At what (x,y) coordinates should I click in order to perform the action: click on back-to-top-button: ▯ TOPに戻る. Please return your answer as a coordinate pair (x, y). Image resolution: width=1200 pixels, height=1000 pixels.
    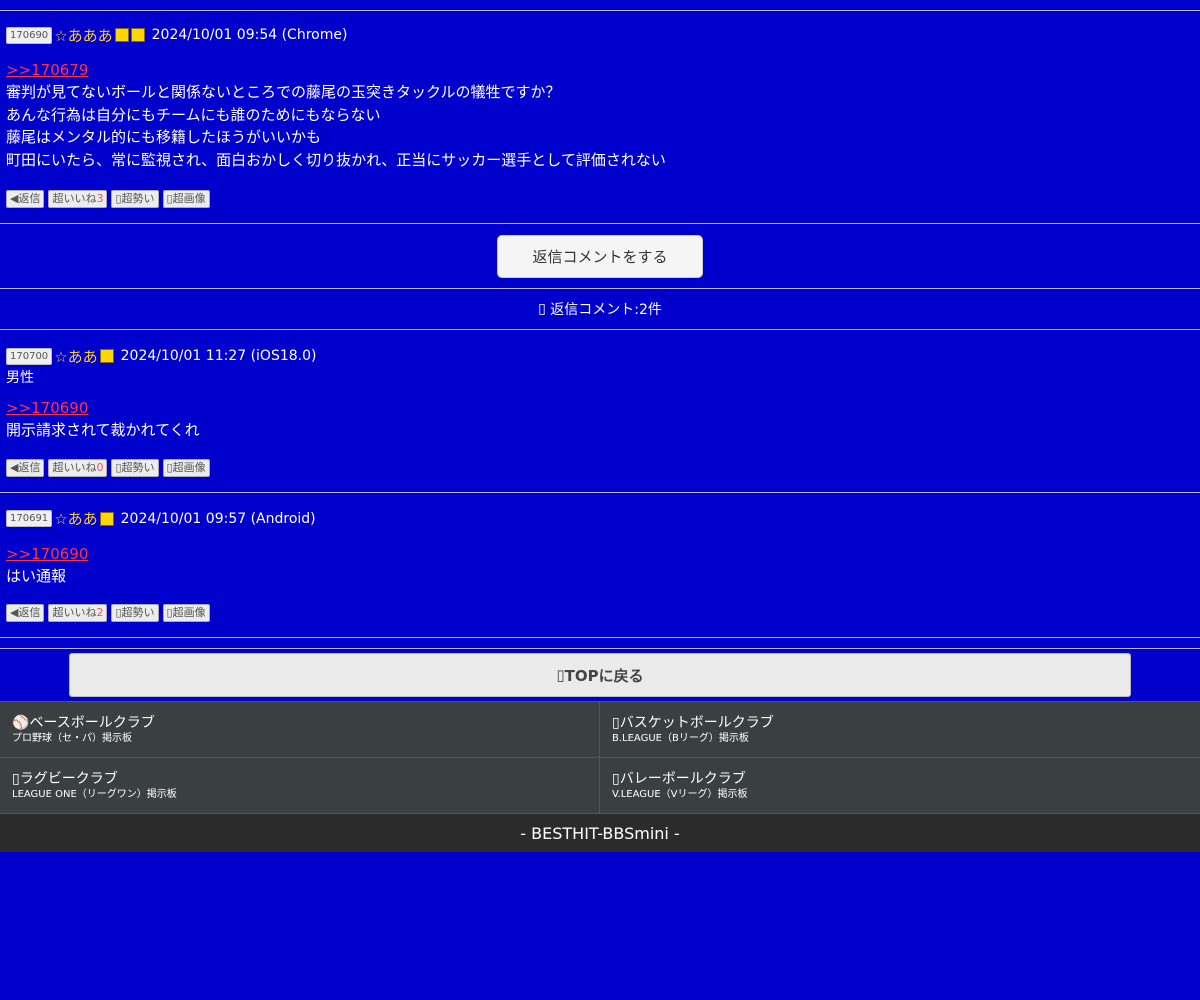
    Looking at the image, I should click on (600, 675).